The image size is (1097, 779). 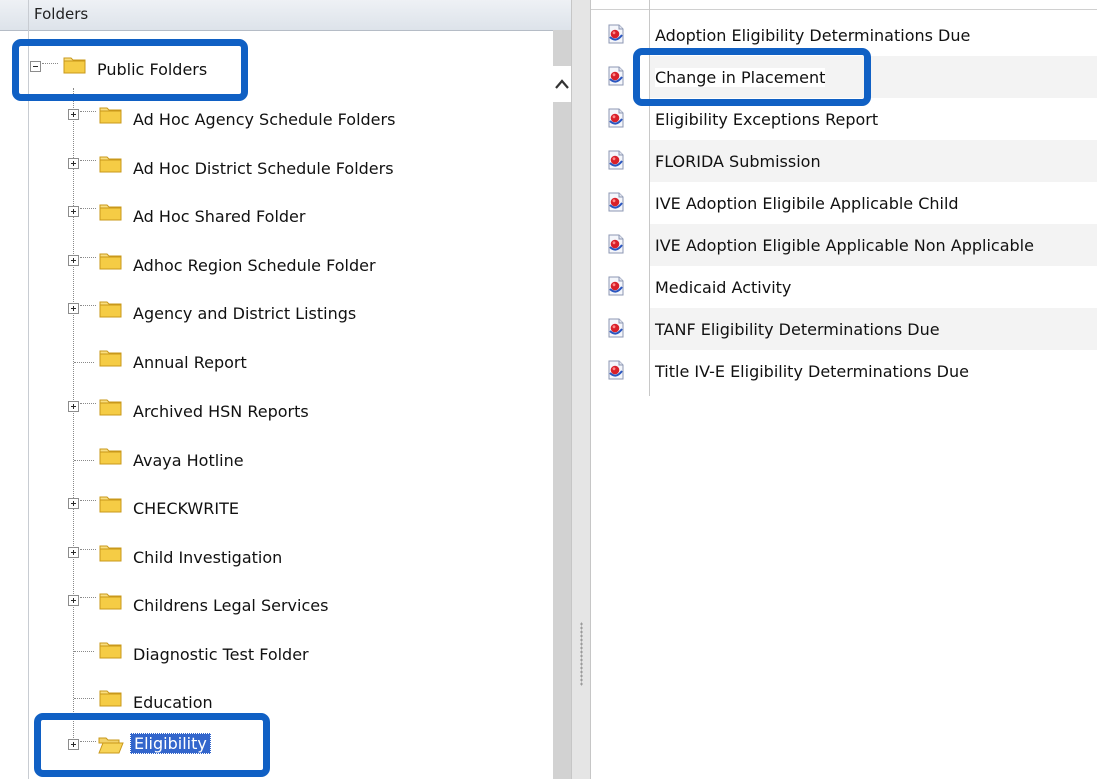 I want to click on tree-label: Agency and District Listings, so click(x=245, y=313).